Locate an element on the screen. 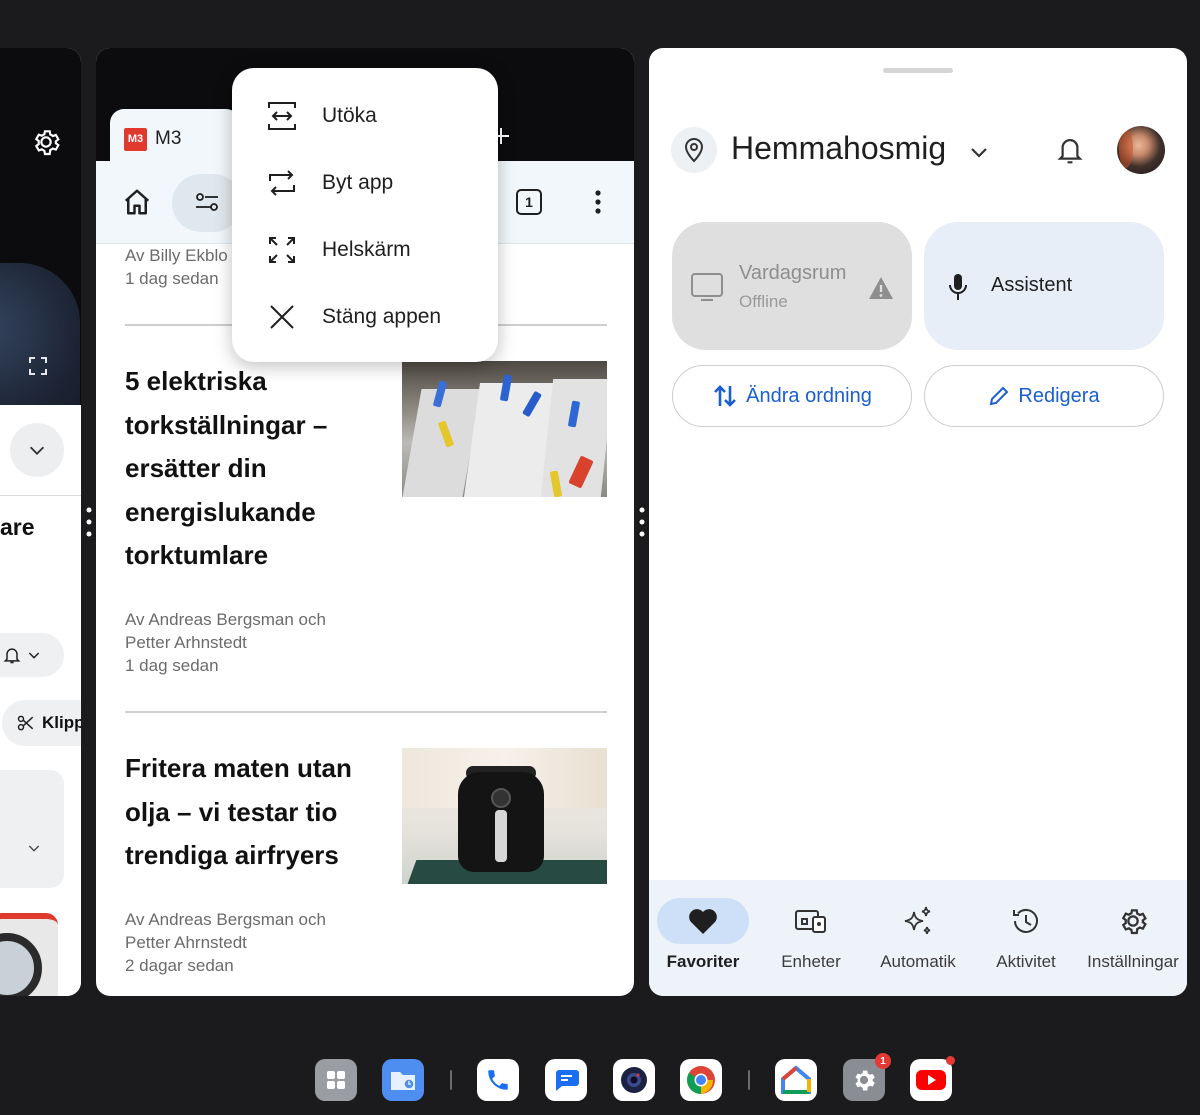 The height and width of the screenshot is (1115, 1200). nav-favoriter: Favoriter is located at coordinates (703, 938).